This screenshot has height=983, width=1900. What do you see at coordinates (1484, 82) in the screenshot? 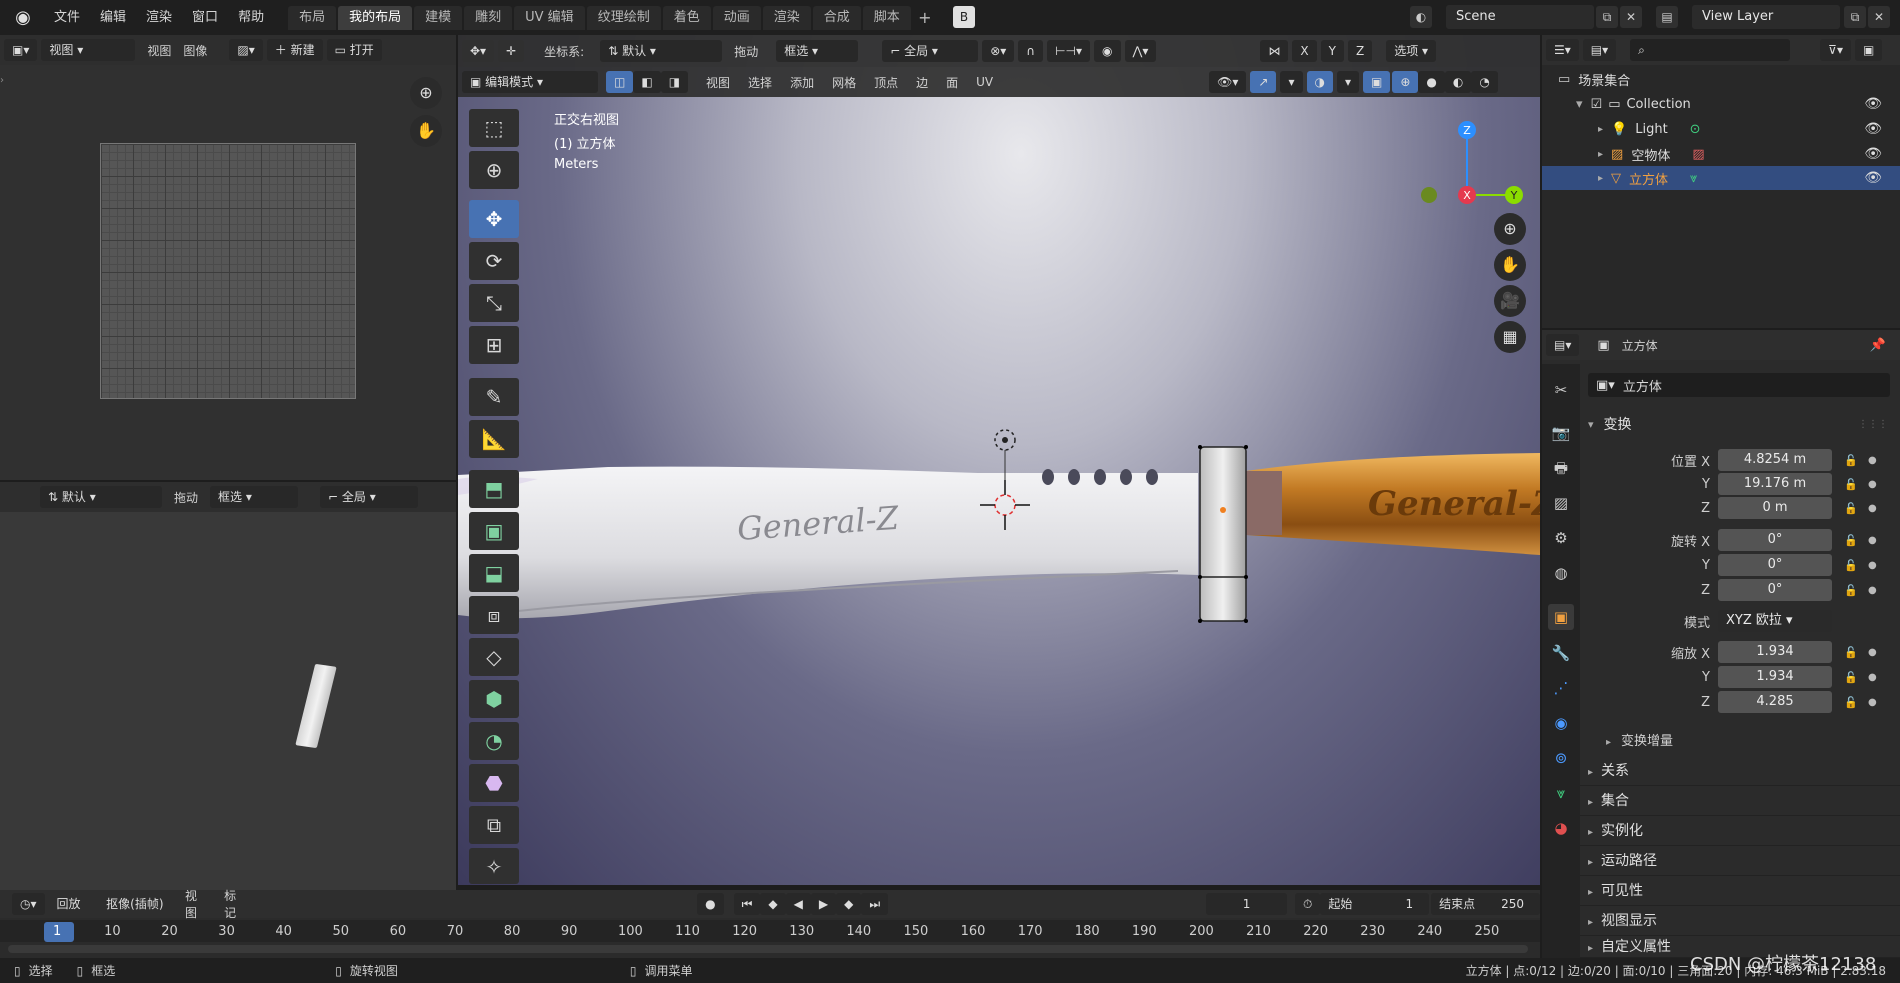
I see `rendered-shading-icon: ◔` at bounding box center [1484, 82].